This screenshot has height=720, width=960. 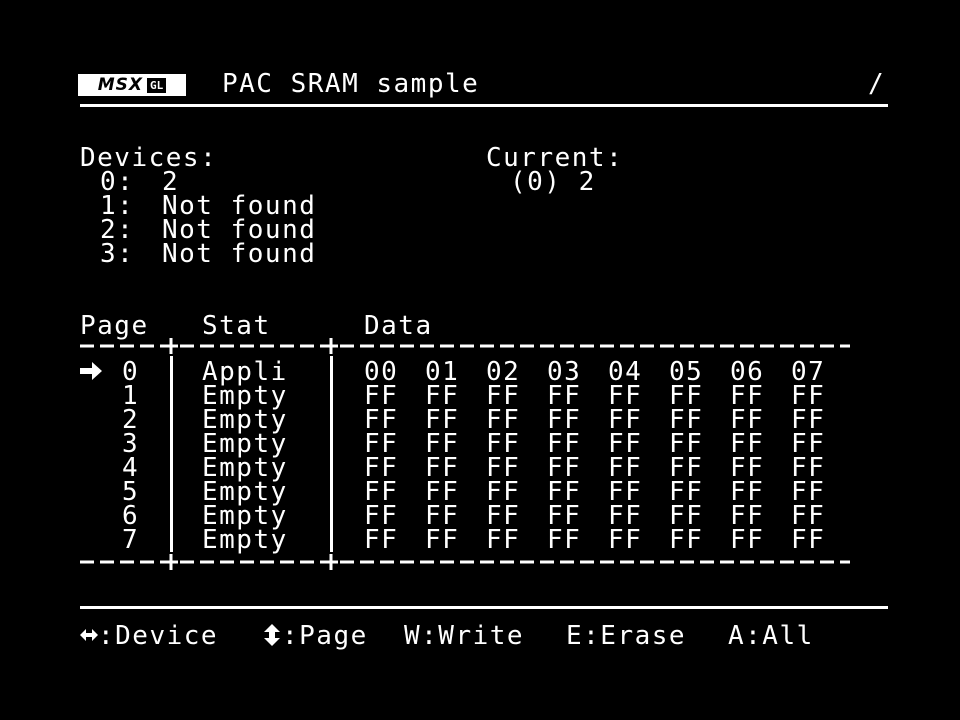 I want to click on footer-erase-hint: E:Erase, so click(x=626, y=636).